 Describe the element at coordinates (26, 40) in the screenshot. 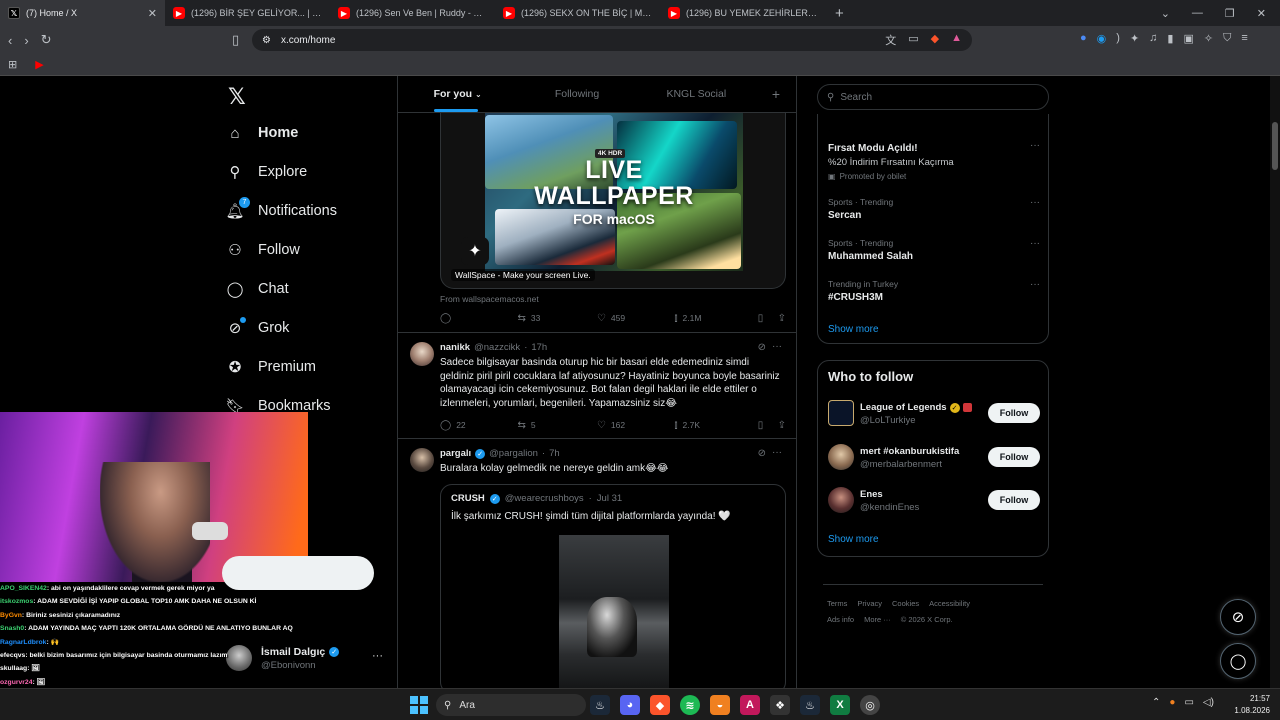

I see `forward-icon: ›` at that location.